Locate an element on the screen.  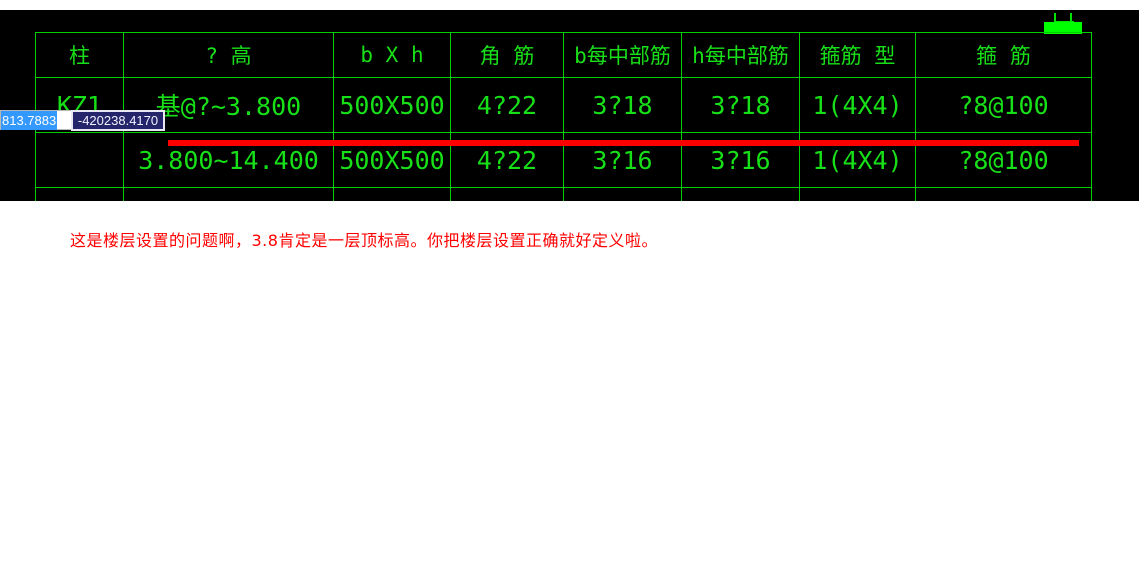
coordinate-input-field: 813.7883 is located at coordinates (36, 120).